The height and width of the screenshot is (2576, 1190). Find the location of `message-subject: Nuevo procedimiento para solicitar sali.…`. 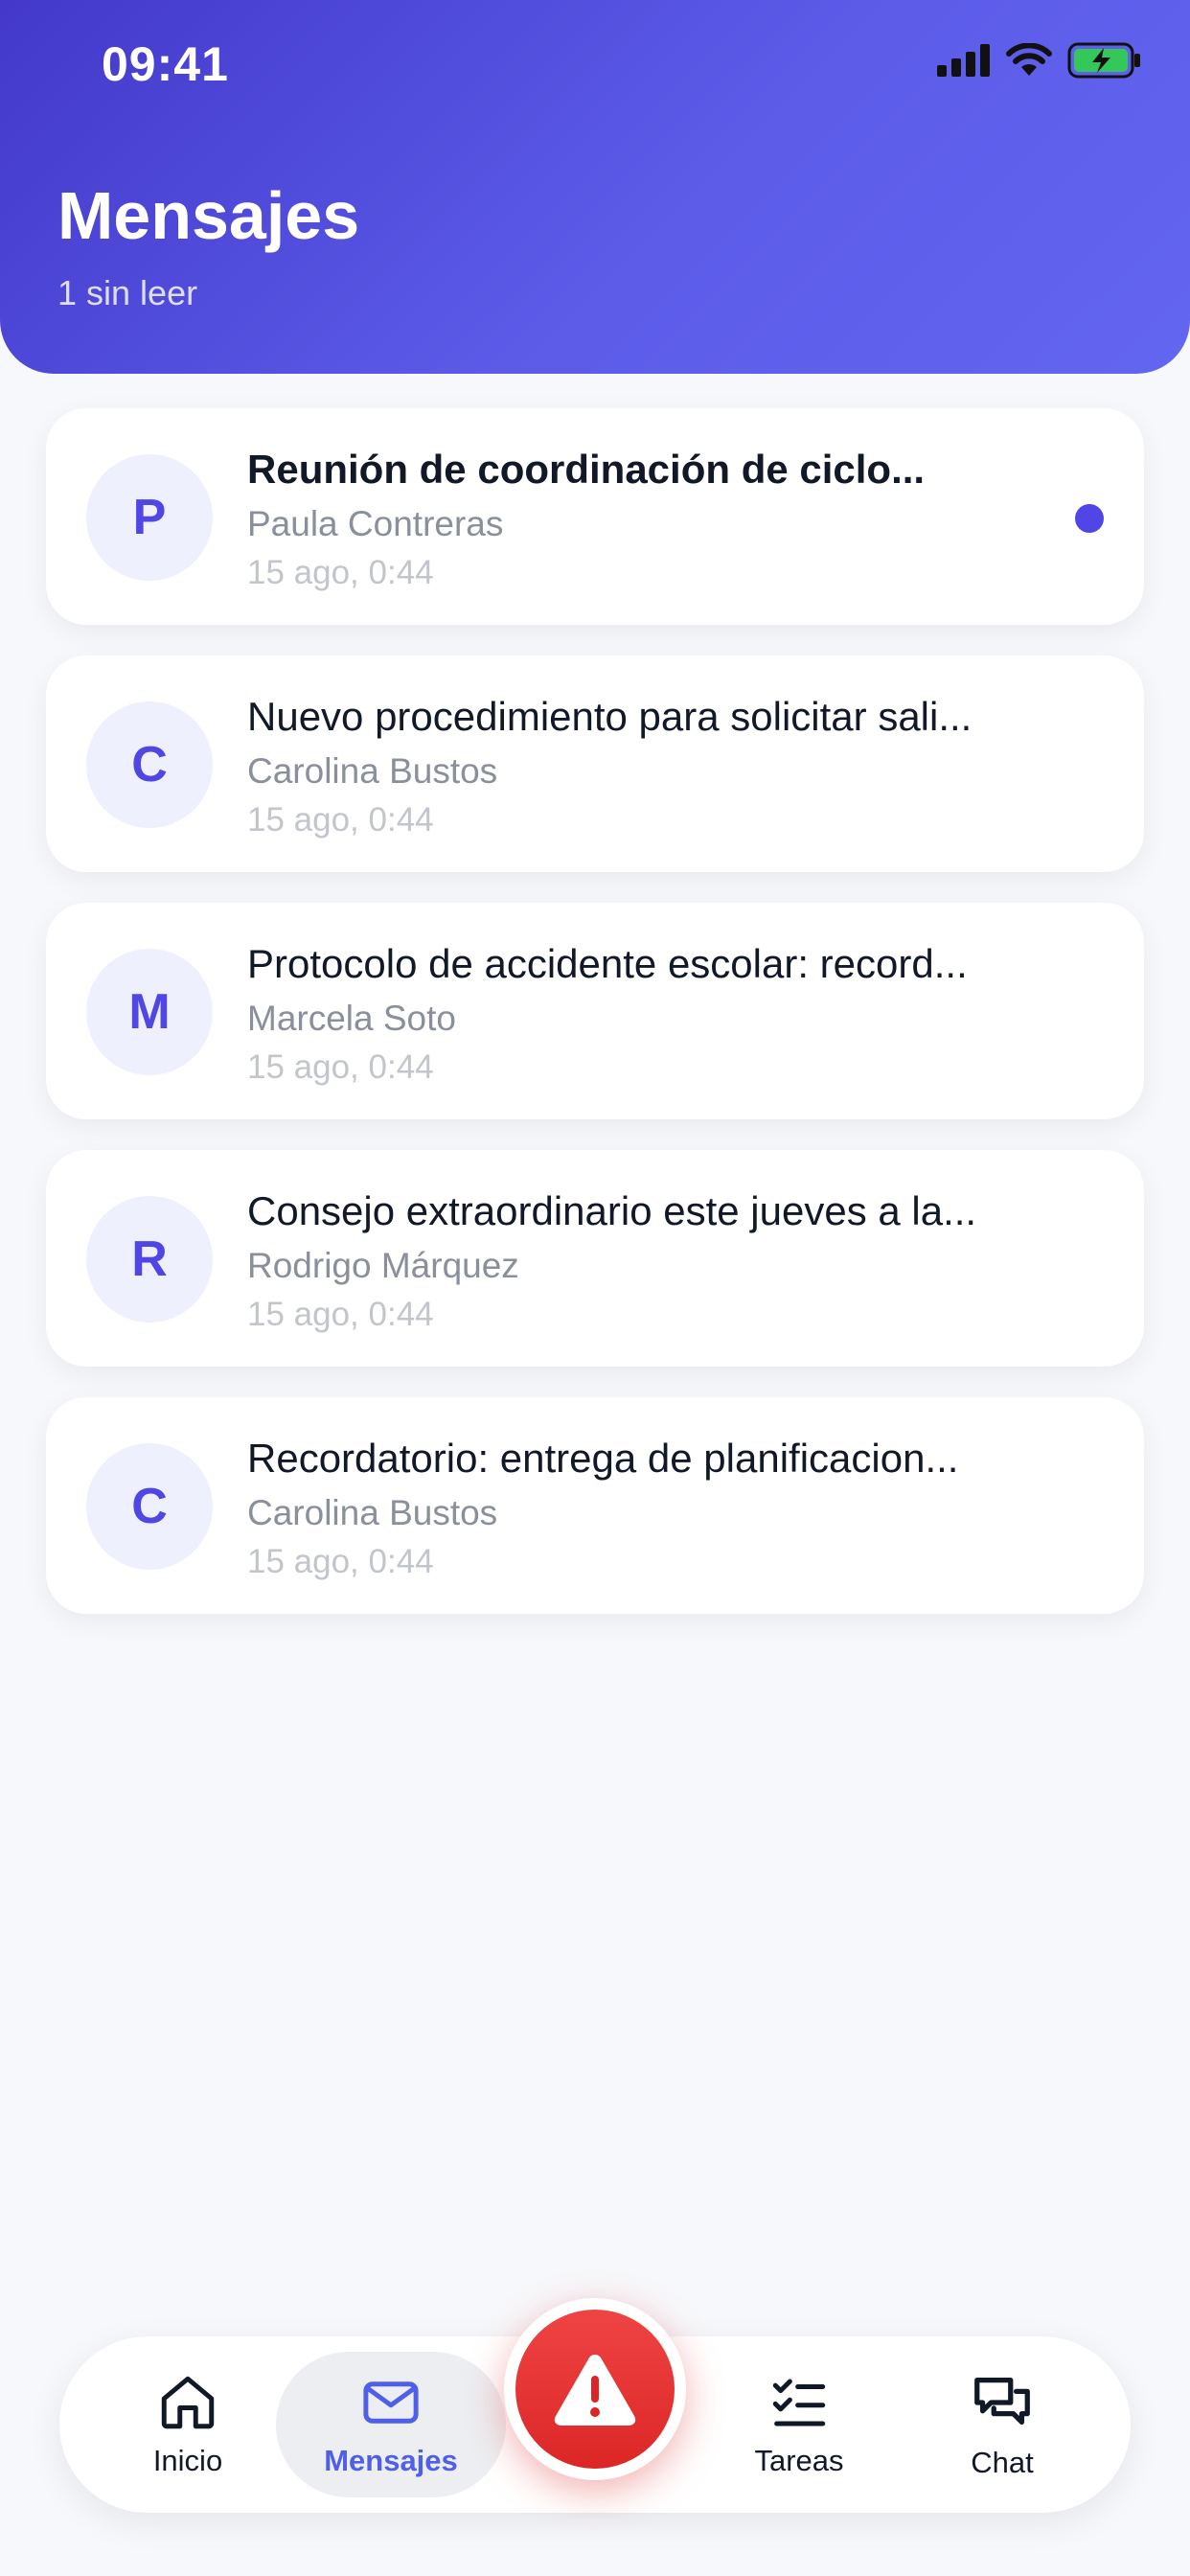

message-subject: Nuevo procedimiento para solicitar sali.… is located at coordinates (610, 716).